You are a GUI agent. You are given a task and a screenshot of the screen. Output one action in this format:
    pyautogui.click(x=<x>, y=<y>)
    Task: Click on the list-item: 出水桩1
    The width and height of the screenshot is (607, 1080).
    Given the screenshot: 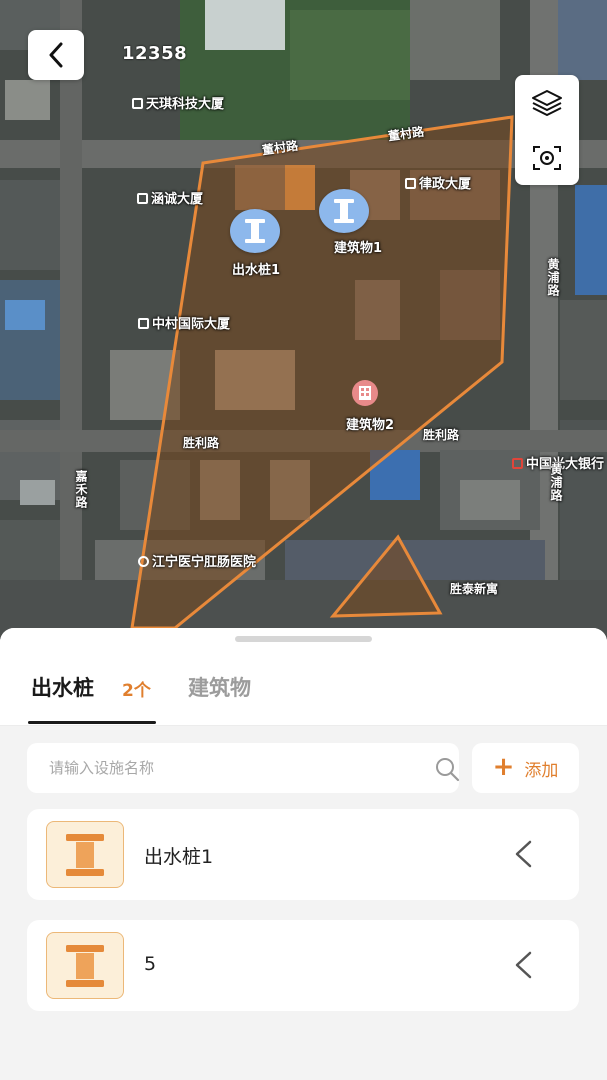 What is the action you would take?
    pyautogui.click(x=303, y=854)
    